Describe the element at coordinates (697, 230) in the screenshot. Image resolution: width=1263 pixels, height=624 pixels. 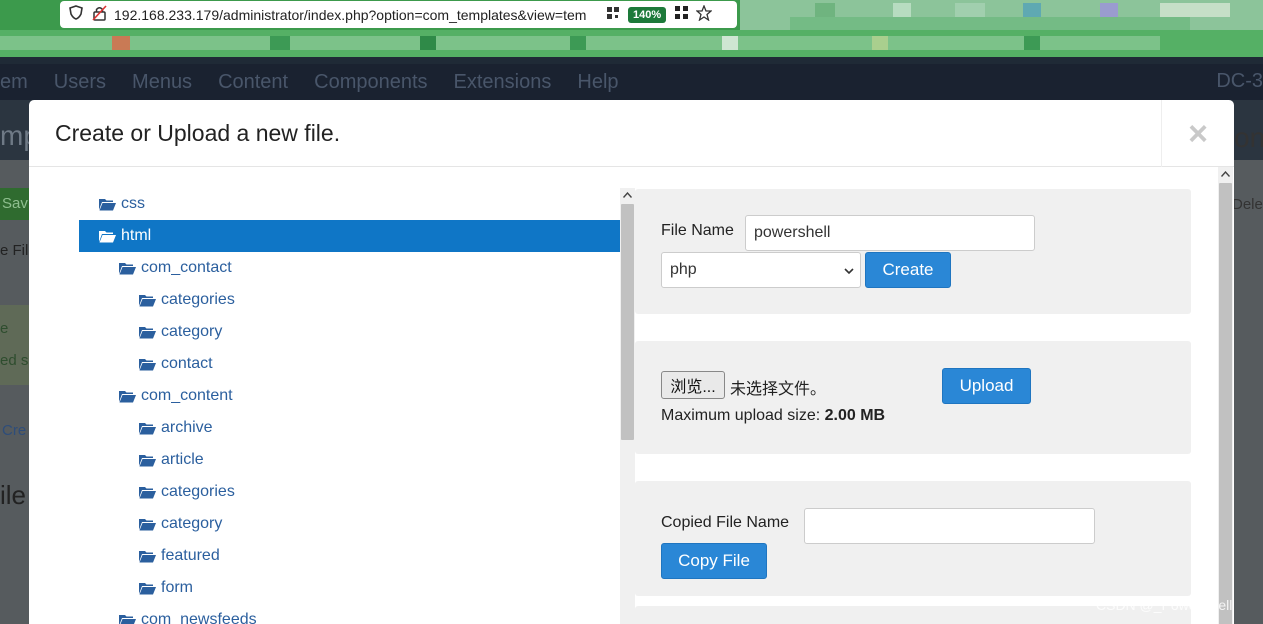
I see `file-name-label: File Name` at that location.